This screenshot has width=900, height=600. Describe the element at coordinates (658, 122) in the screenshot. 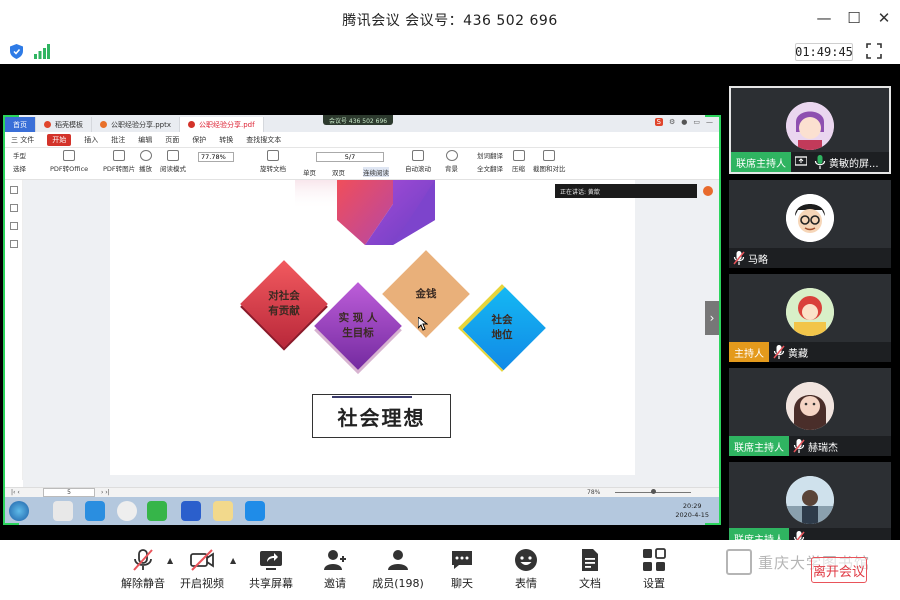

I see `sogou-icon: S` at that location.